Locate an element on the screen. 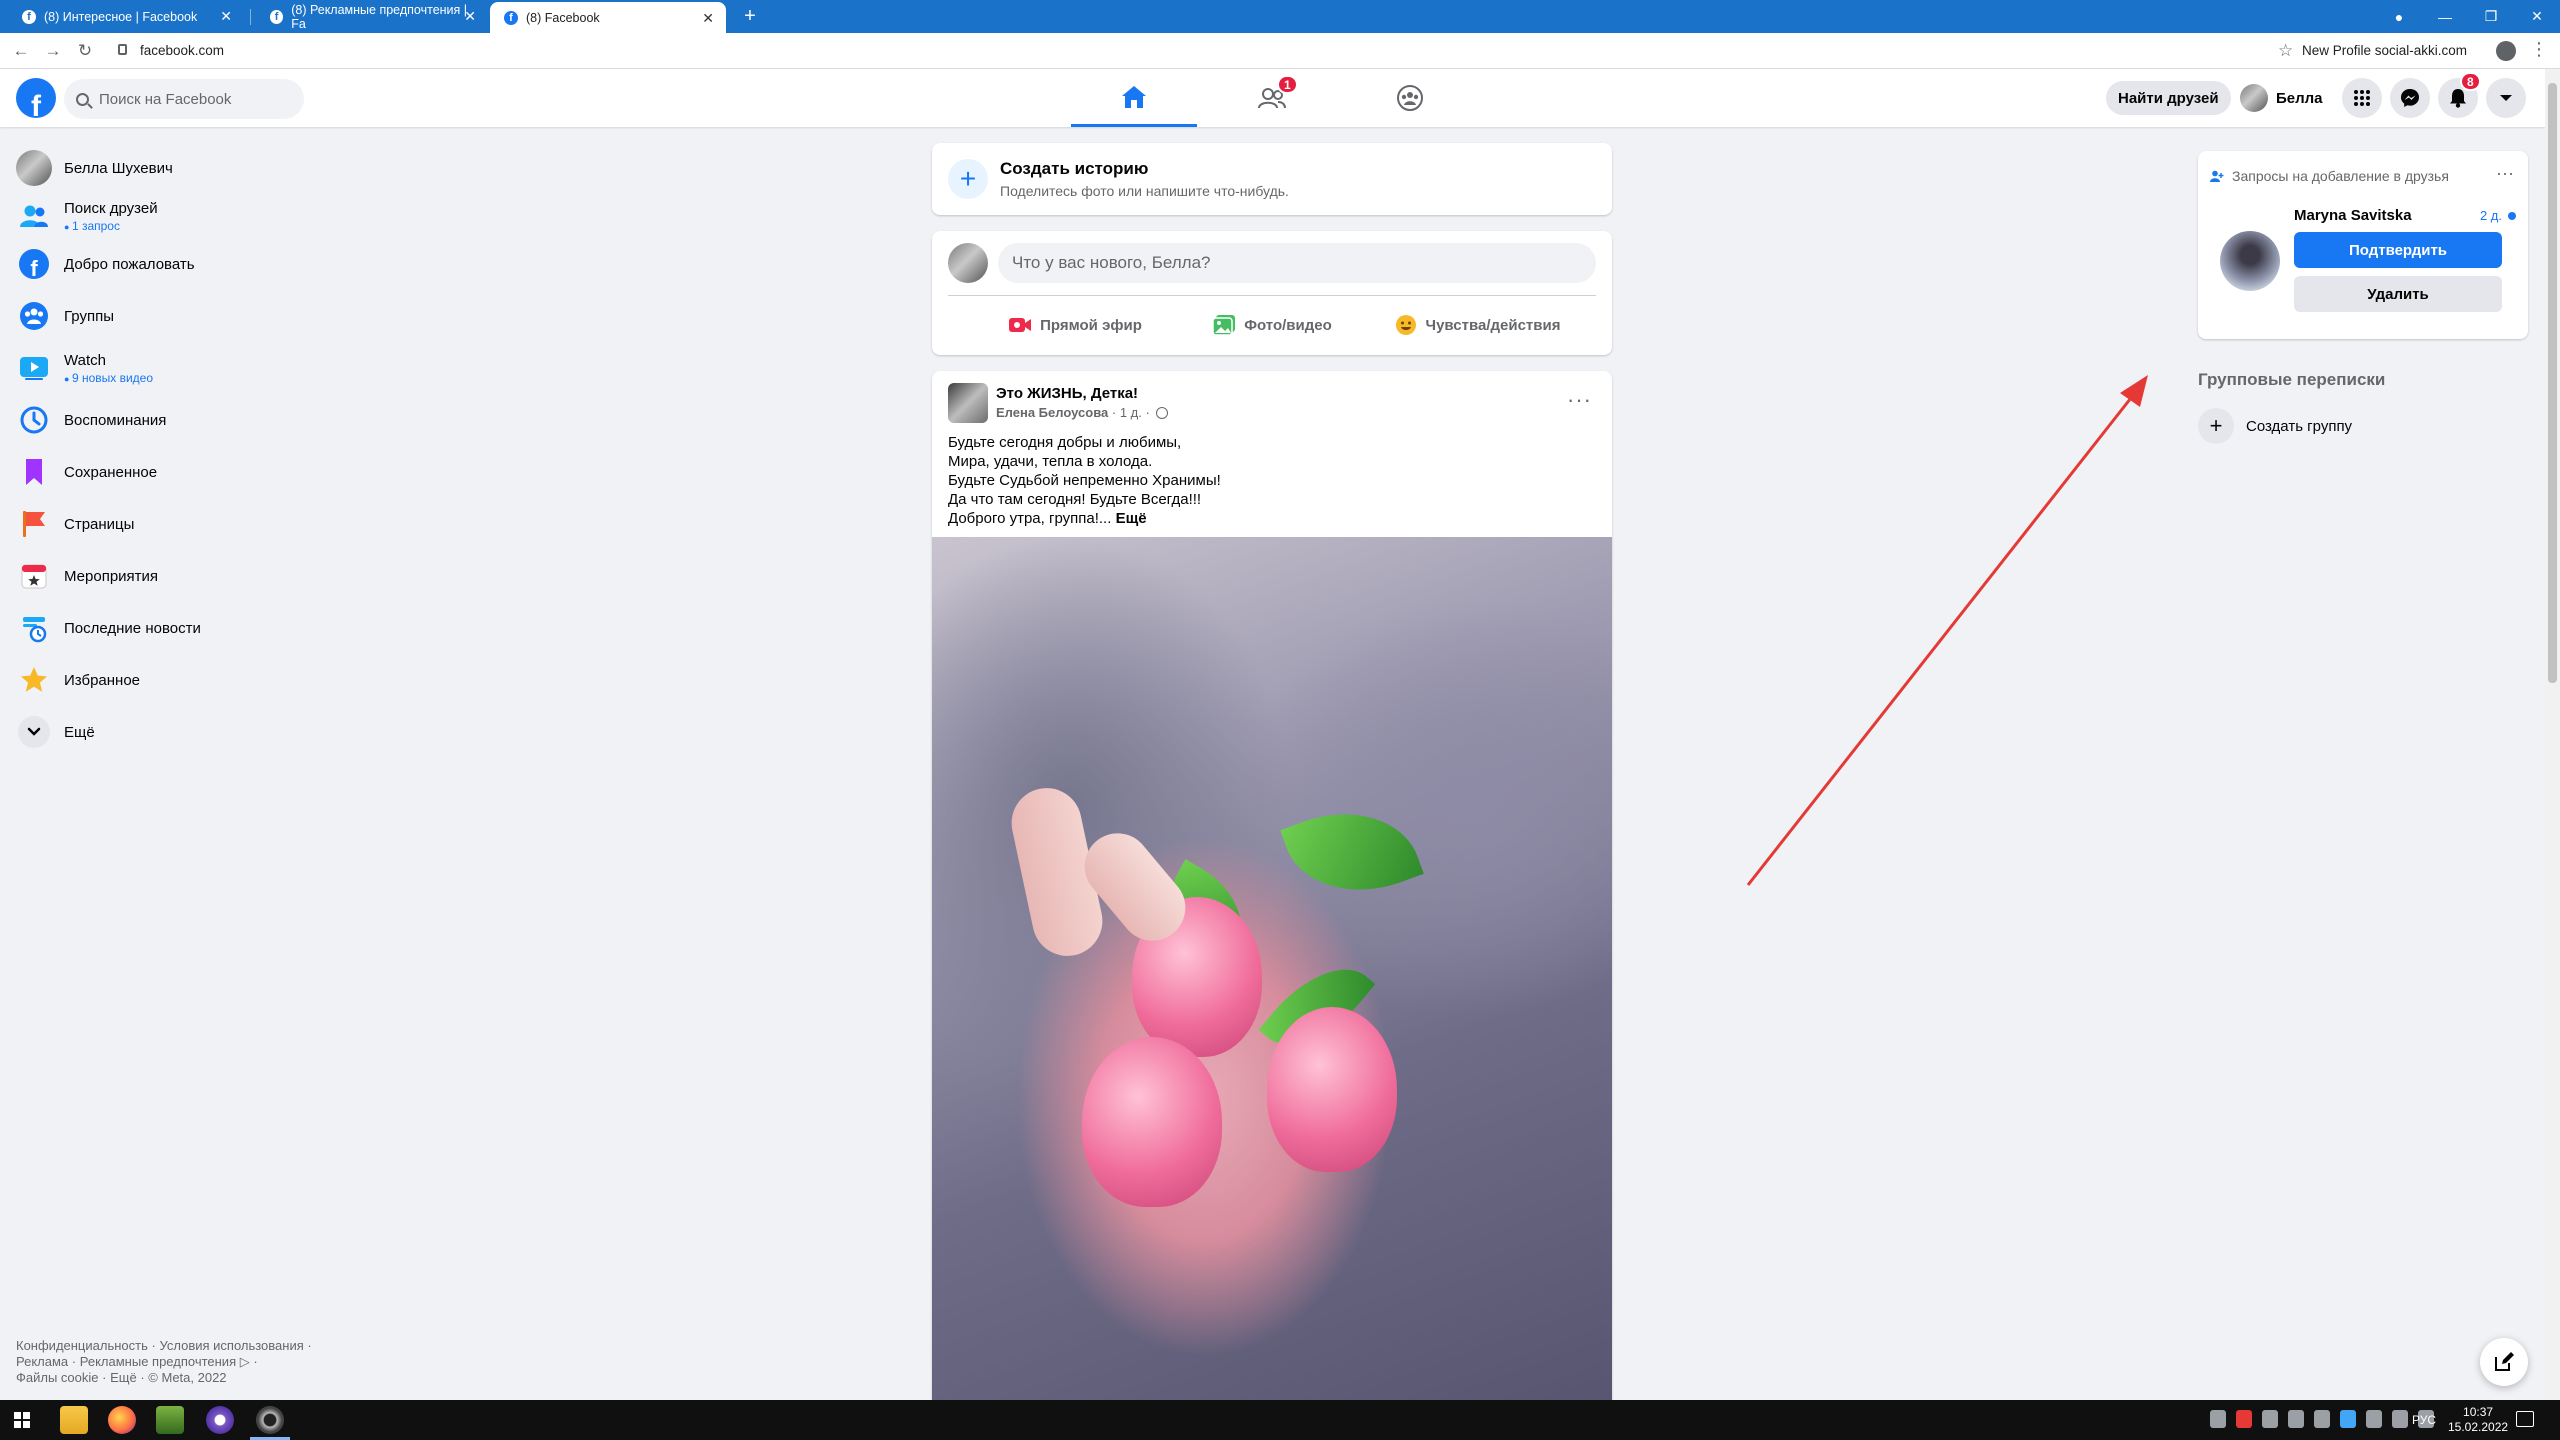 The height and width of the screenshot is (1440, 2560). sidebar-item-saved: Сохраненное is located at coordinates (178, 472).